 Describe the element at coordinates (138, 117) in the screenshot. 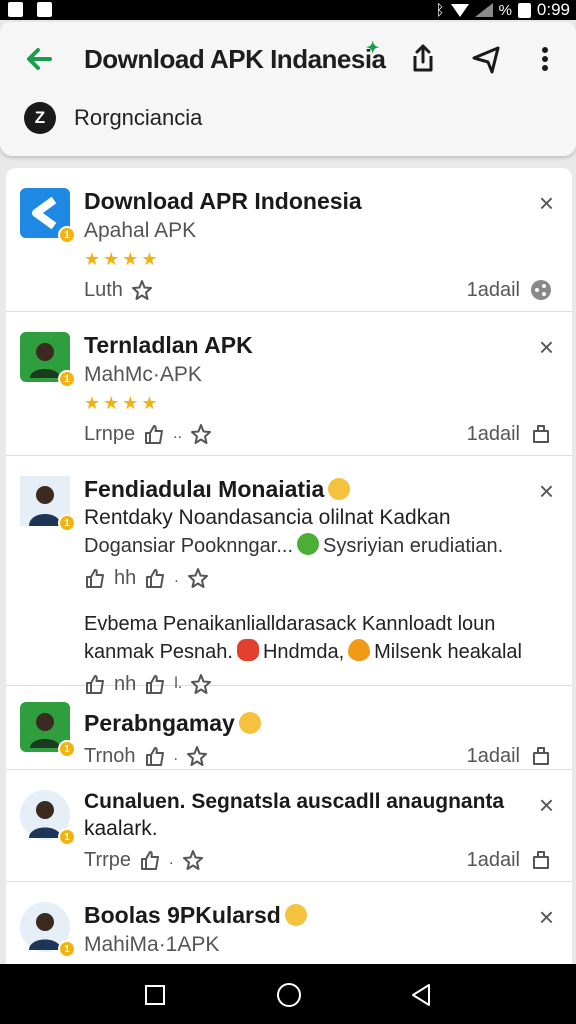

I see `account-name: Rorgnciancia` at that location.